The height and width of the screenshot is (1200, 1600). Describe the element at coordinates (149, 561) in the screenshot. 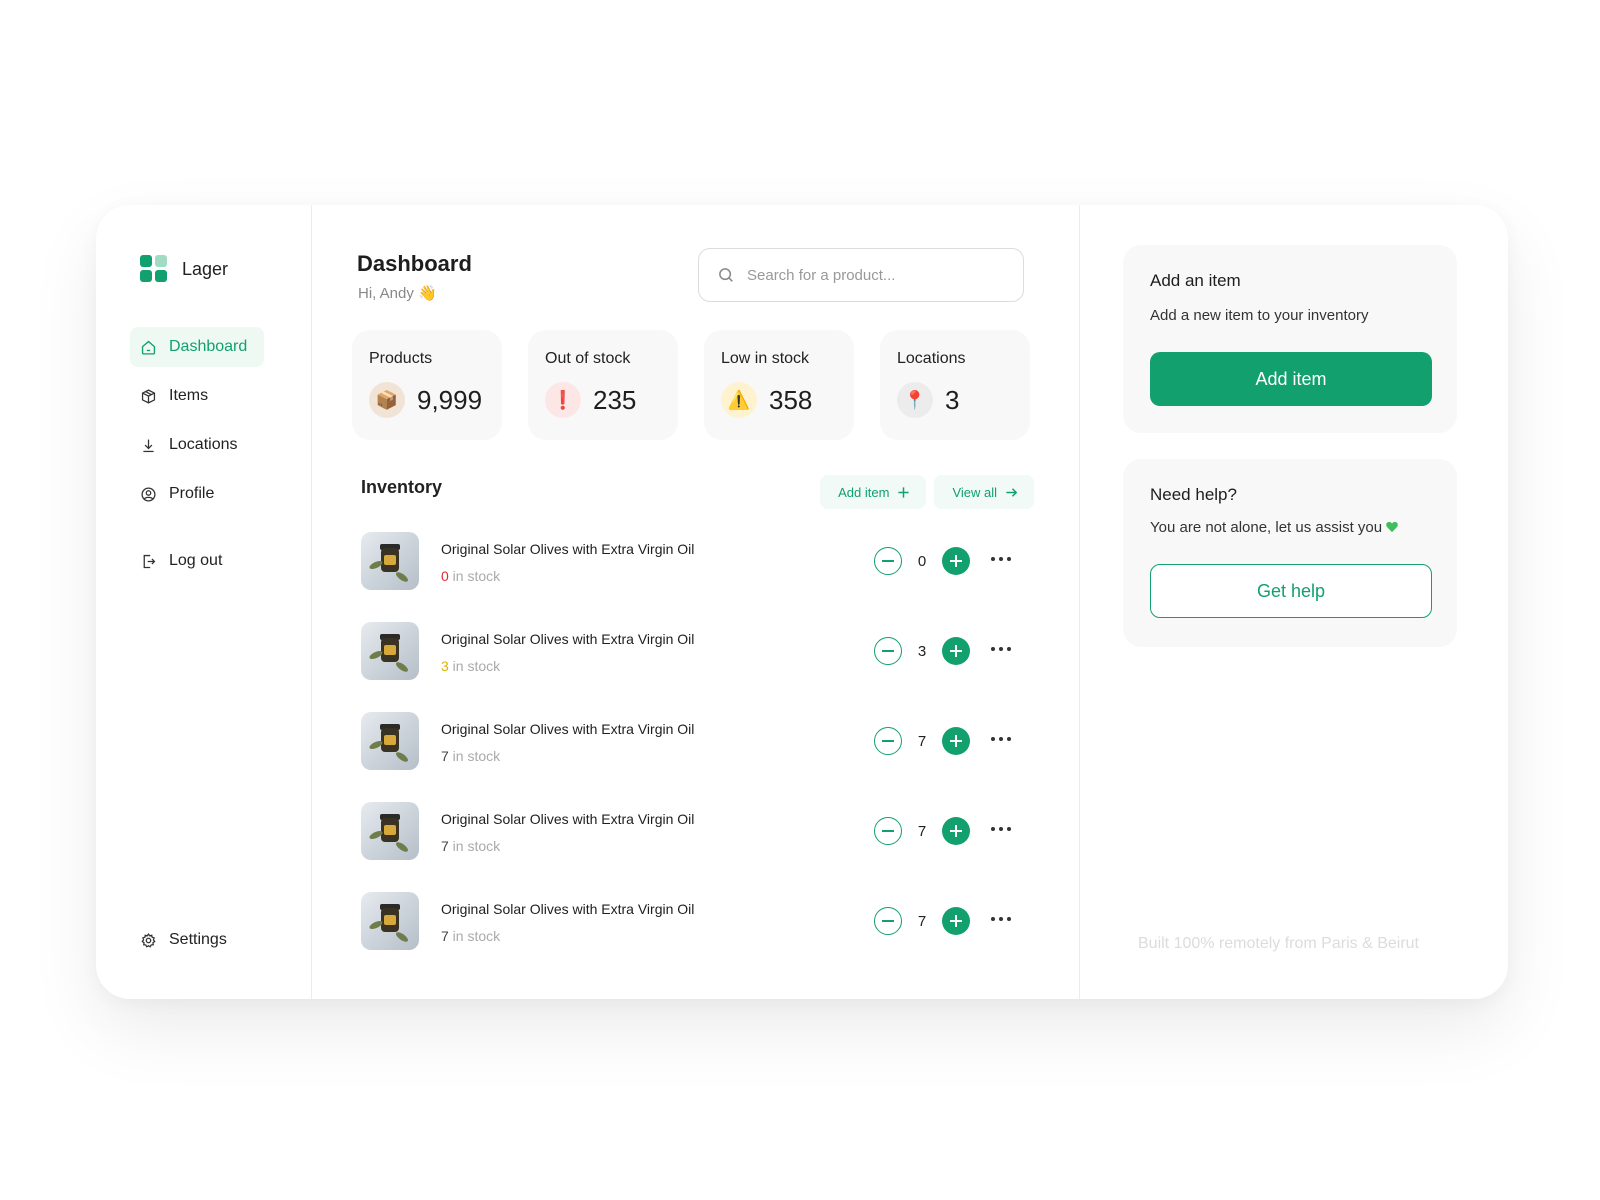

I see `logout-icon` at that location.